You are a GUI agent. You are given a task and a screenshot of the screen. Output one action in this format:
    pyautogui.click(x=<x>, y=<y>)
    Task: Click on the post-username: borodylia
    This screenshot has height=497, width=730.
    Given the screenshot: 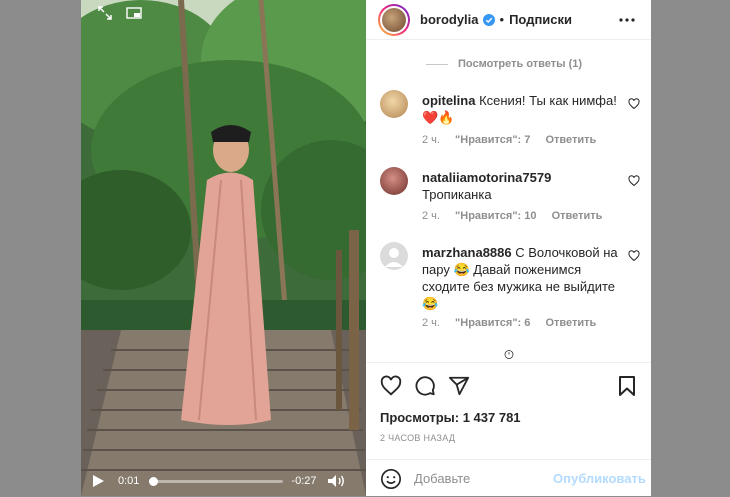 What is the action you would take?
    pyautogui.click(x=449, y=19)
    